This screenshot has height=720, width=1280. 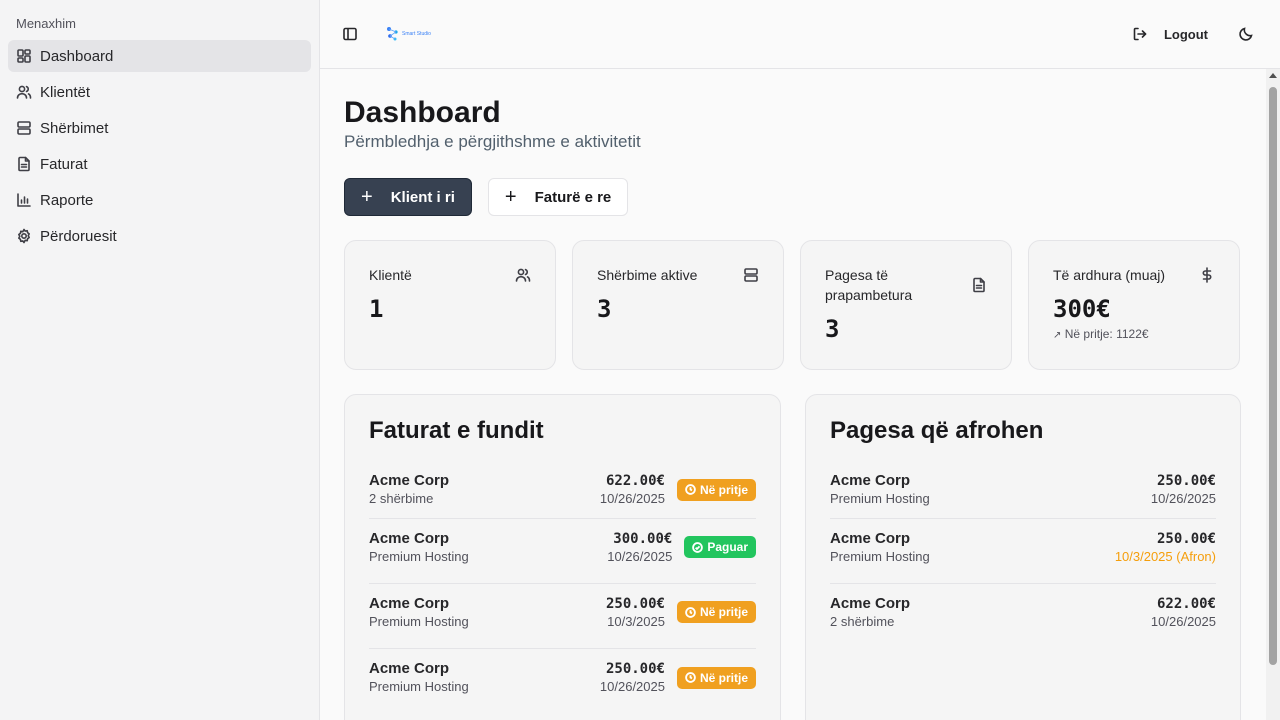 What do you see at coordinates (727, 547) in the screenshot?
I see `status-label: Paguar` at bounding box center [727, 547].